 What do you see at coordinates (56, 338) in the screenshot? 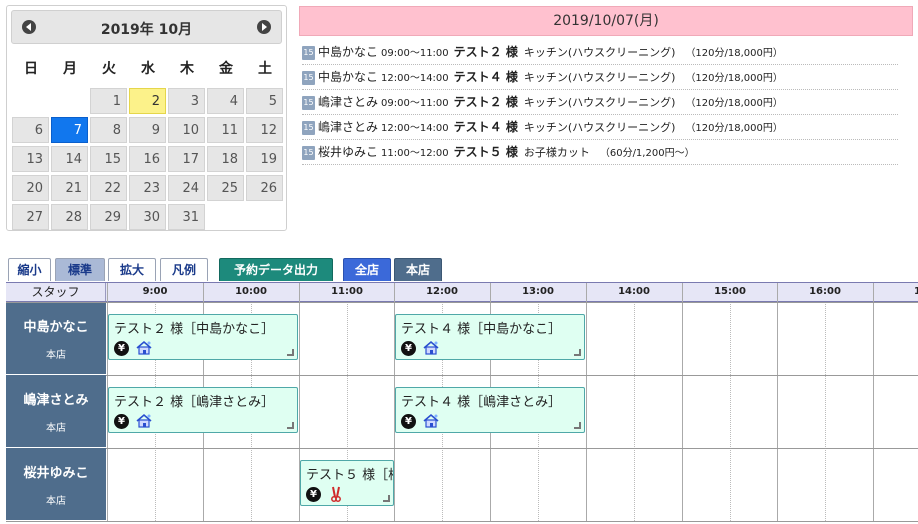
I see `staff-cell: 中島かなこ 本店` at bounding box center [56, 338].